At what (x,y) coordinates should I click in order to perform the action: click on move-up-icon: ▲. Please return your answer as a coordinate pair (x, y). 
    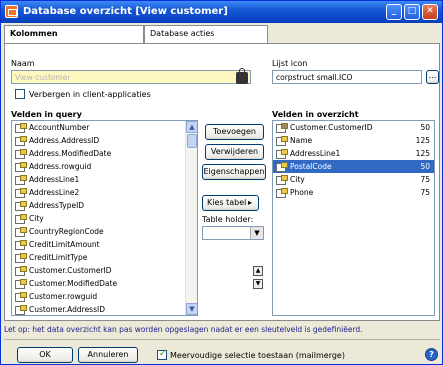
    Looking at the image, I should click on (258, 271).